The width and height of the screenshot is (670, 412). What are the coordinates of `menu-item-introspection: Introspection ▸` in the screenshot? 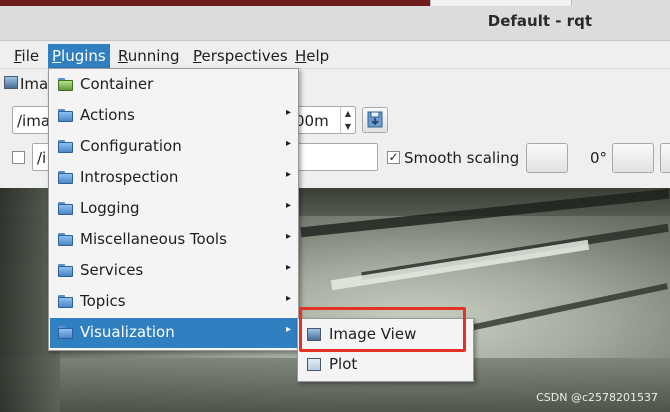 It's located at (173, 178).